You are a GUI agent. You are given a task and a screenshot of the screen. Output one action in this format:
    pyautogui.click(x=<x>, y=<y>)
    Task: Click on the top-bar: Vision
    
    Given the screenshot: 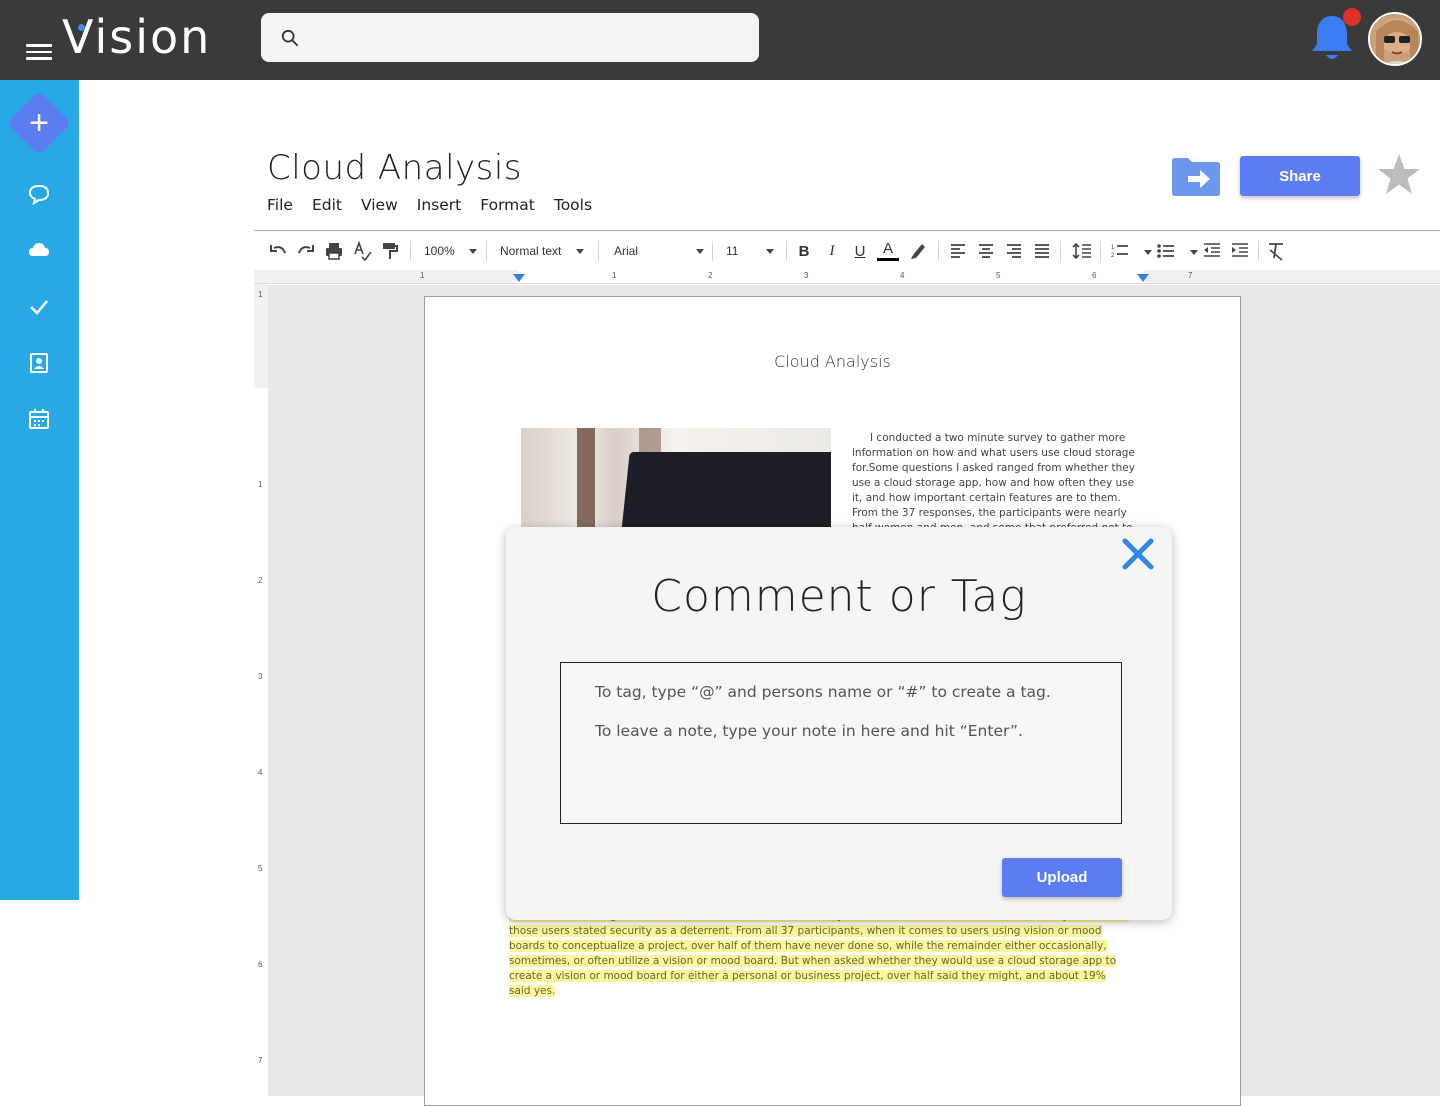 What is the action you would take?
    pyautogui.click(x=720, y=40)
    